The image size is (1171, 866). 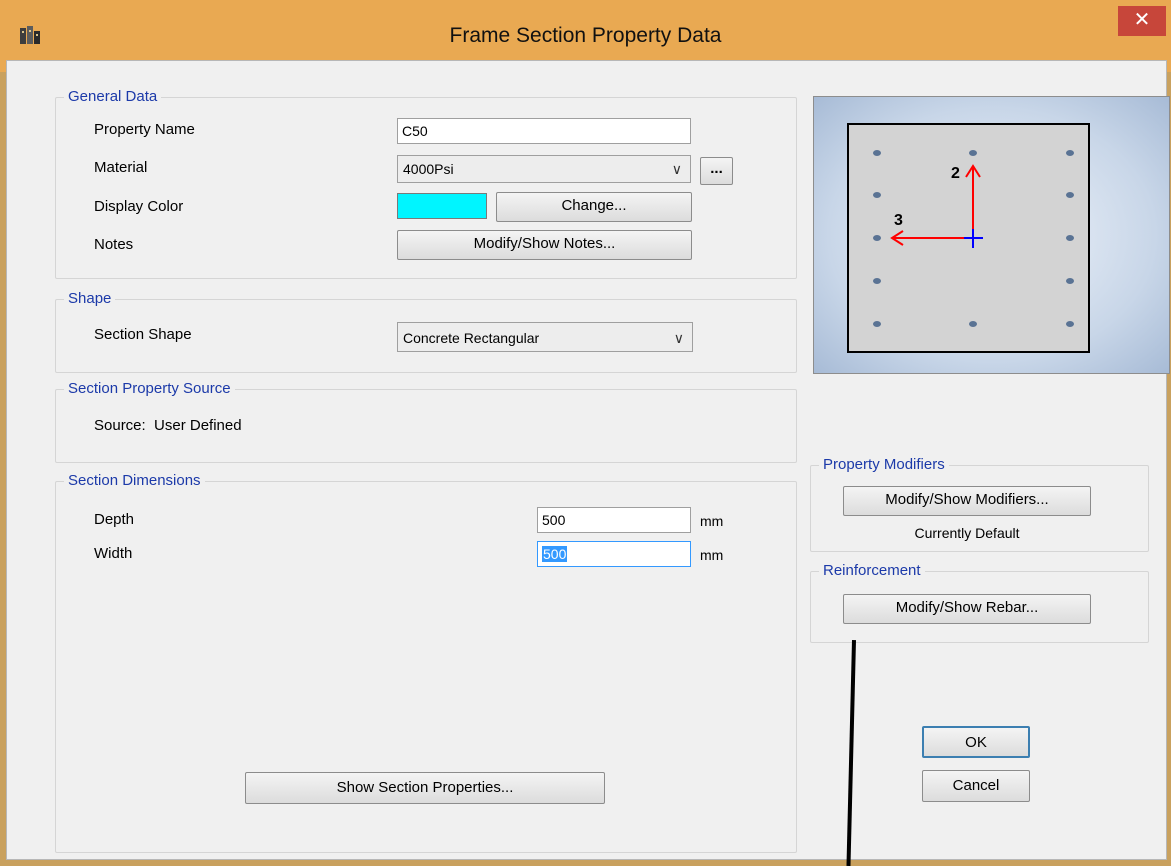 I want to click on display-color-label: Display Color, so click(x=139, y=206).